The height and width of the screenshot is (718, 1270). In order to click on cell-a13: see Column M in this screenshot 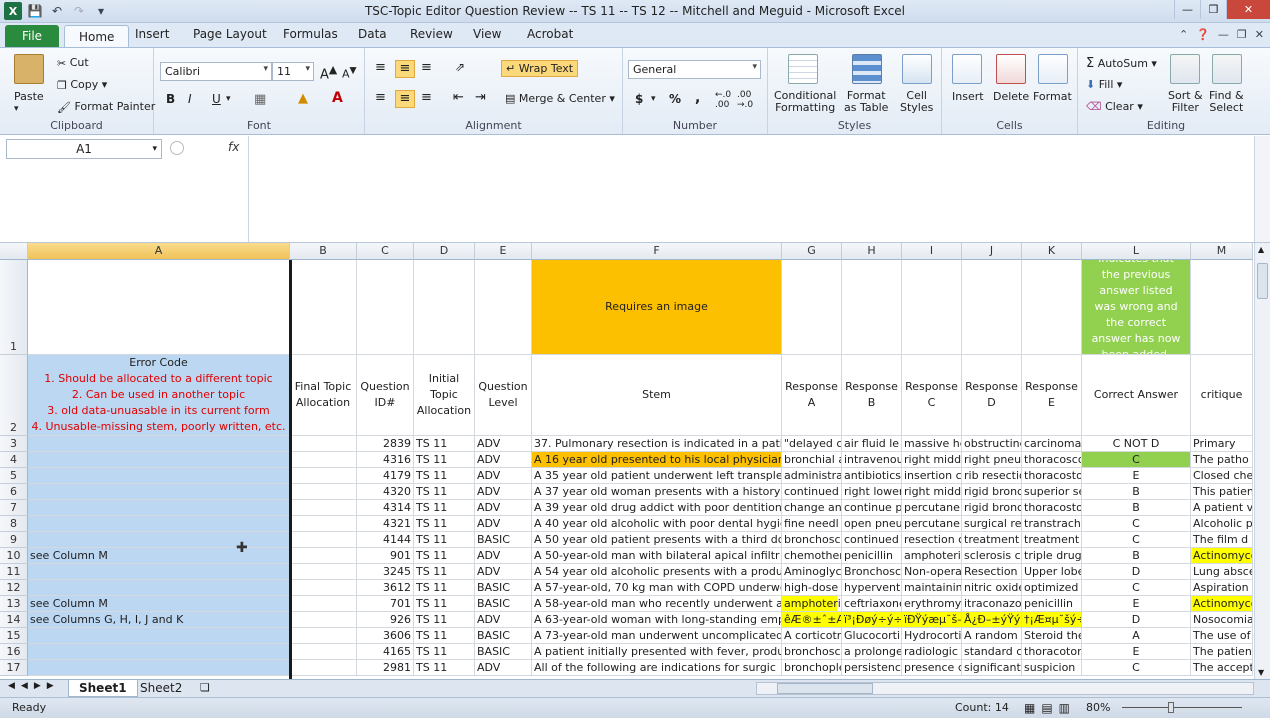, I will do `click(159, 604)`.